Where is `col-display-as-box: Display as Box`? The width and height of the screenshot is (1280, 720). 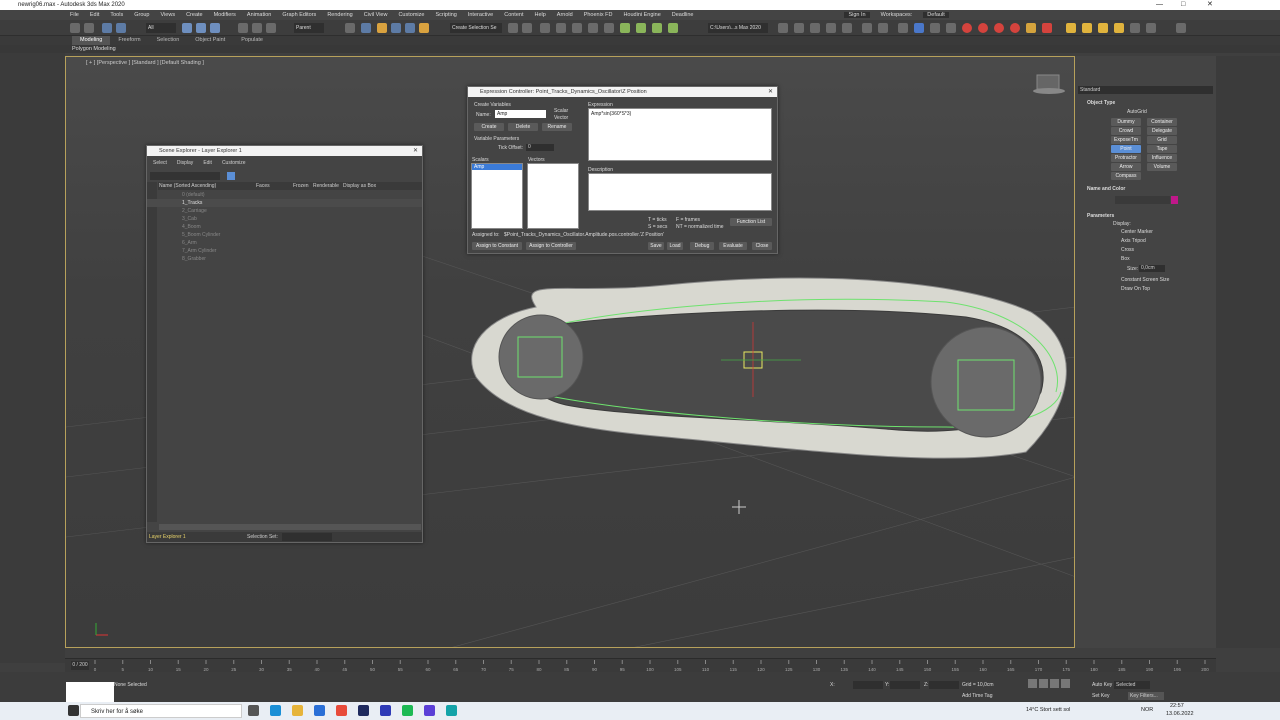 col-display-as-box: Display as Box is located at coordinates (359, 186).